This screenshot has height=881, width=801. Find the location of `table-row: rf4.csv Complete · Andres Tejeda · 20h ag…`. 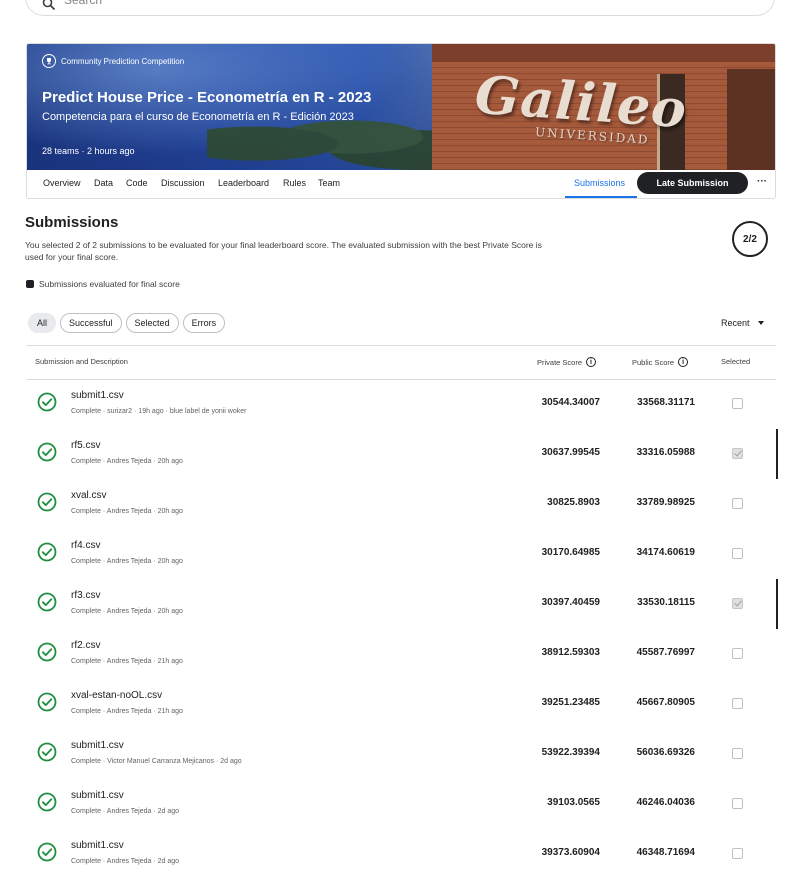

table-row: rf4.csv Complete · Andres Tejeda · 20h ag… is located at coordinates (401, 555).